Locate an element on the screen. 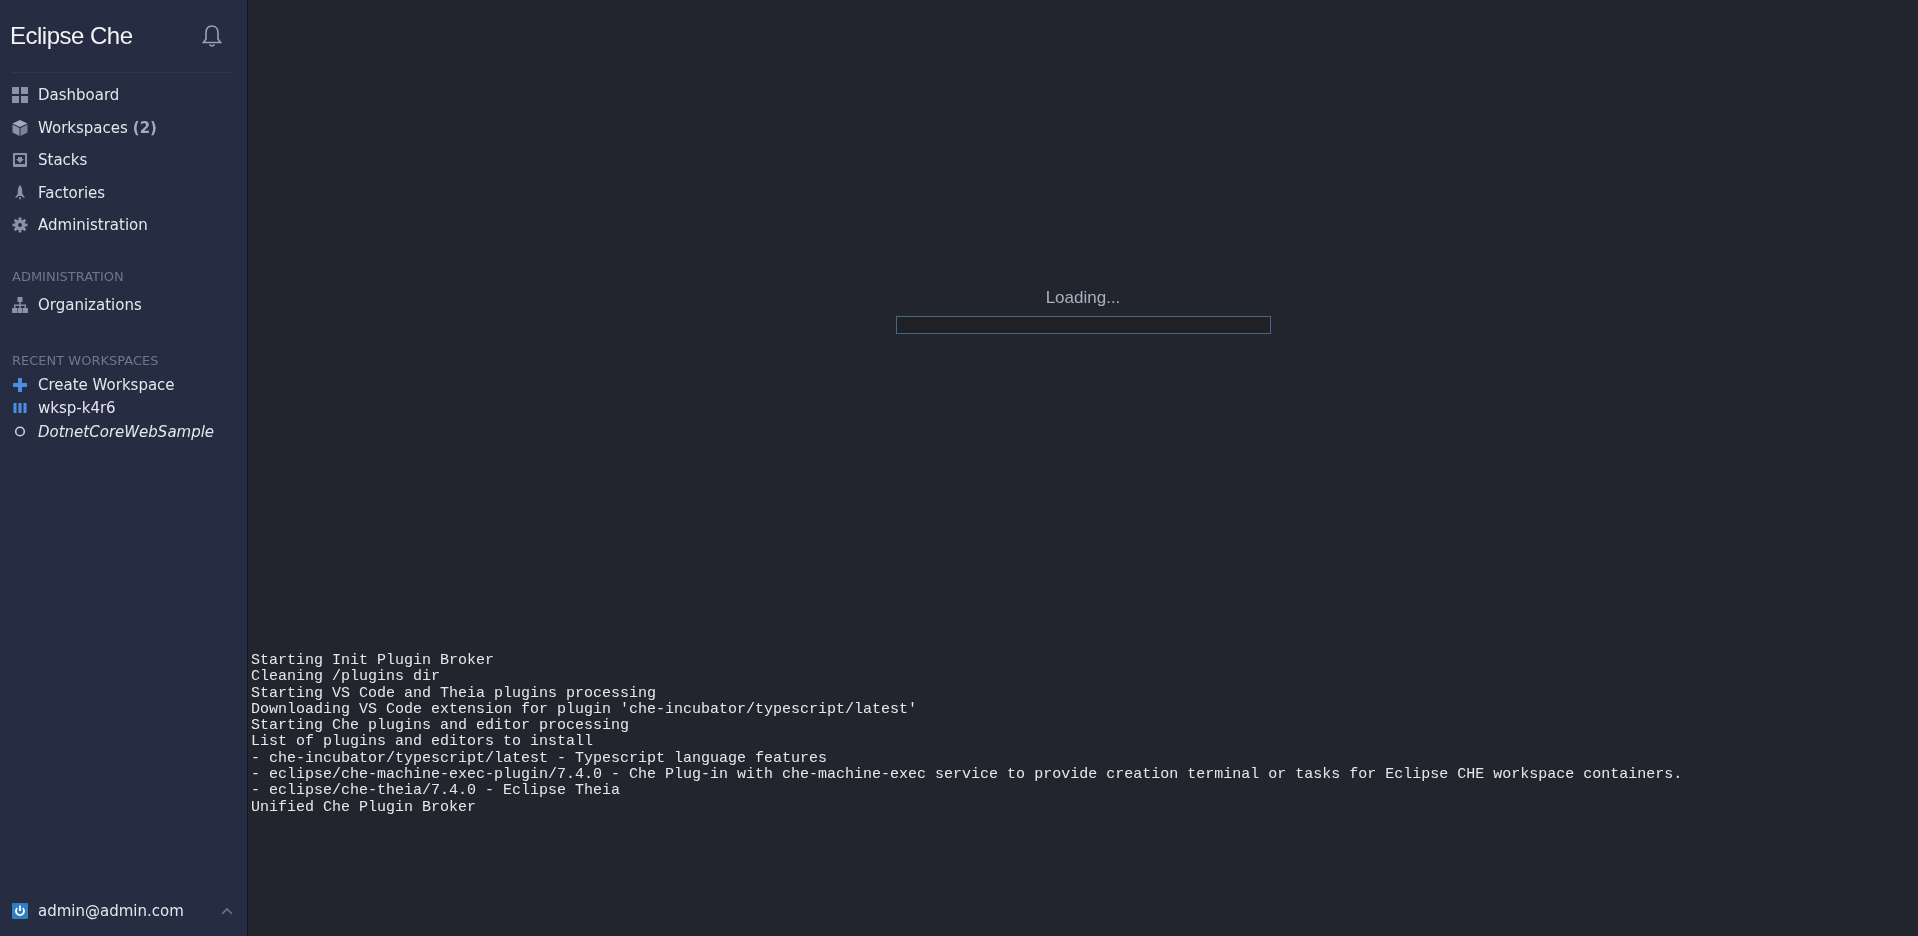 The image size is (1918, 936). logo-text: Eclipse Che is located at coordinates (71, 36).